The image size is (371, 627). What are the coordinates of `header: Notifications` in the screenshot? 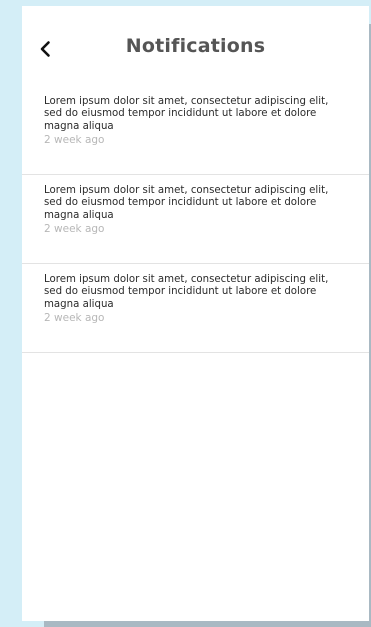 It's located at (195, 46).